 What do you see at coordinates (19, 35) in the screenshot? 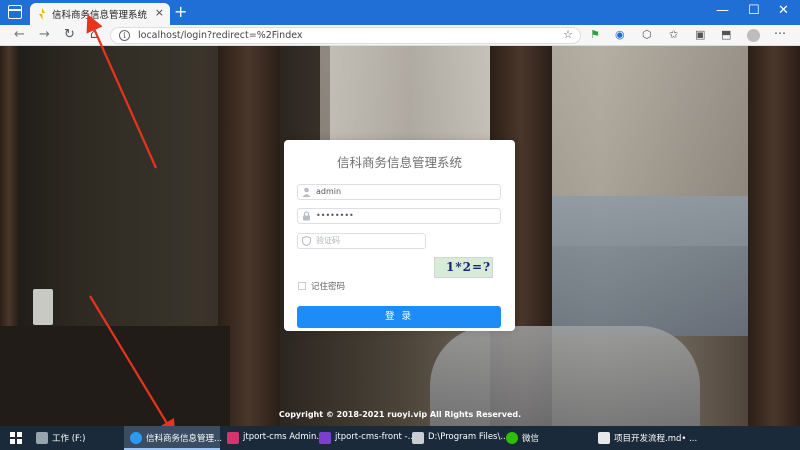
I see `back-button: ←` at bounding box center [19, 35].